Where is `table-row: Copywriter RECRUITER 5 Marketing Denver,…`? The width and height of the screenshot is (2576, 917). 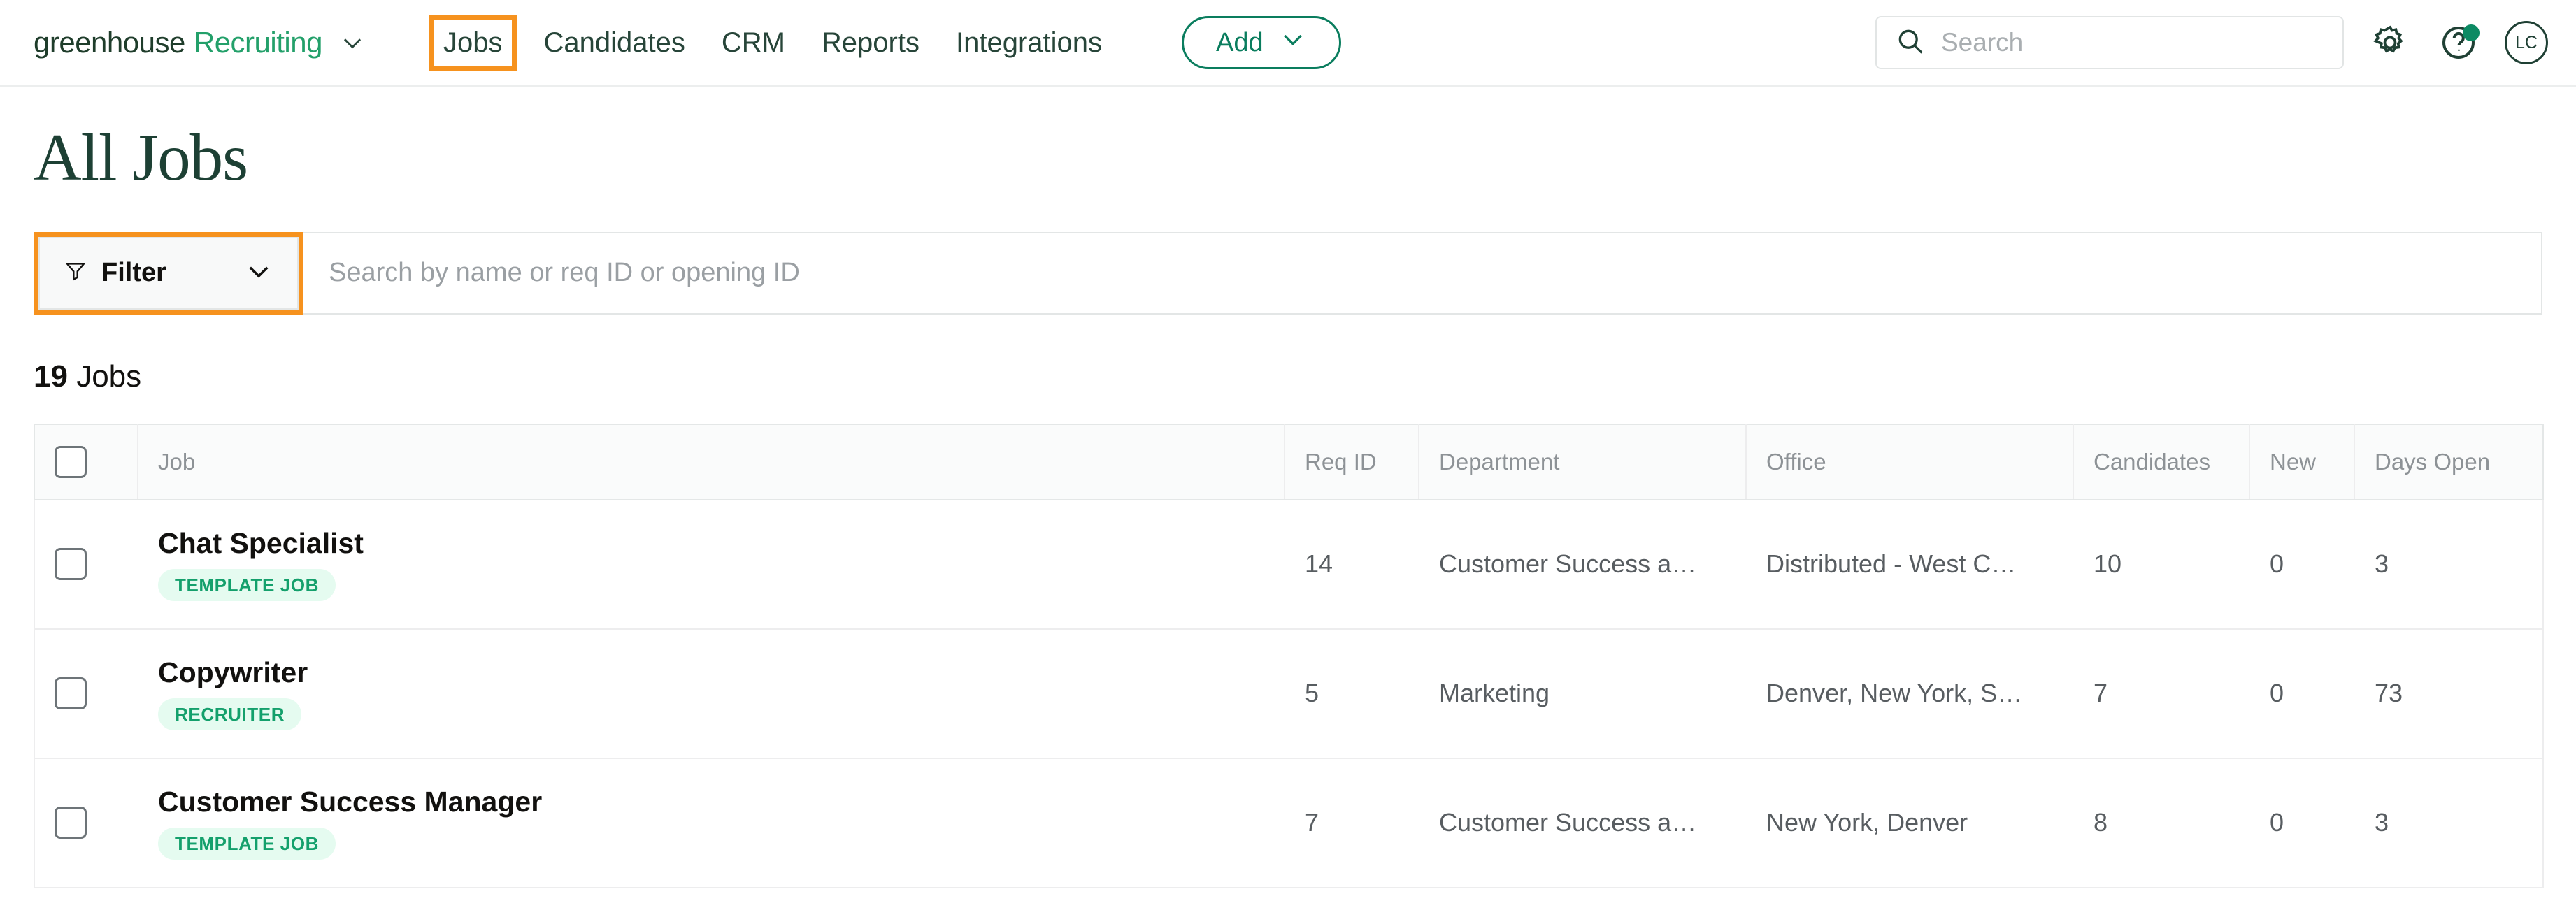
table-row: Copywriter RECRUITER 5 Marketing Denver,… is located at coordinates (1289, 694).